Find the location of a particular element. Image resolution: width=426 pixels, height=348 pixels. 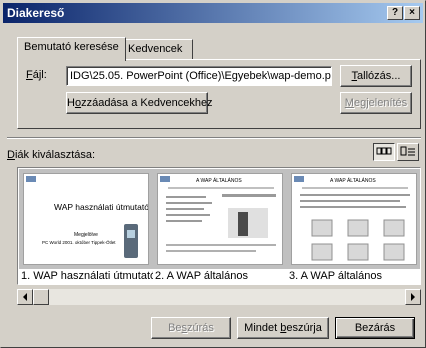

slide-label: 2. A WAP általános is located at coordinates (201, 276).